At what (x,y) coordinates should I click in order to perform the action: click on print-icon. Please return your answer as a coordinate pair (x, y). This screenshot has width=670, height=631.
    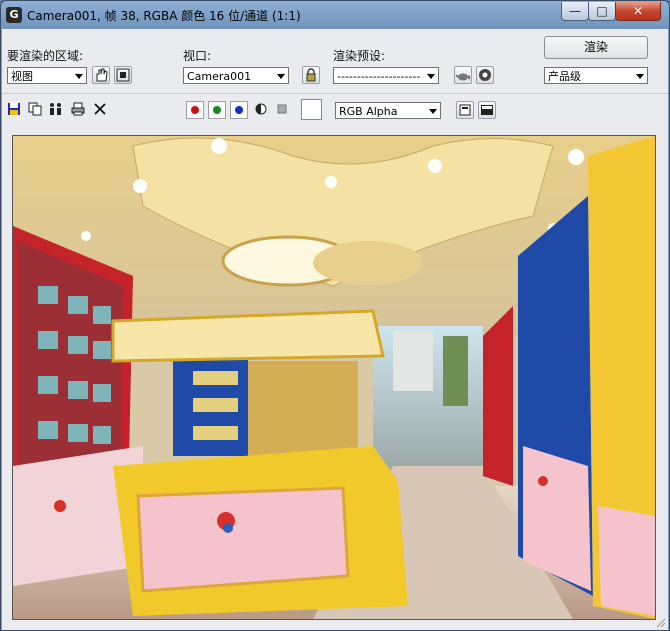
    Looking at the image, I should click on (78, 109).